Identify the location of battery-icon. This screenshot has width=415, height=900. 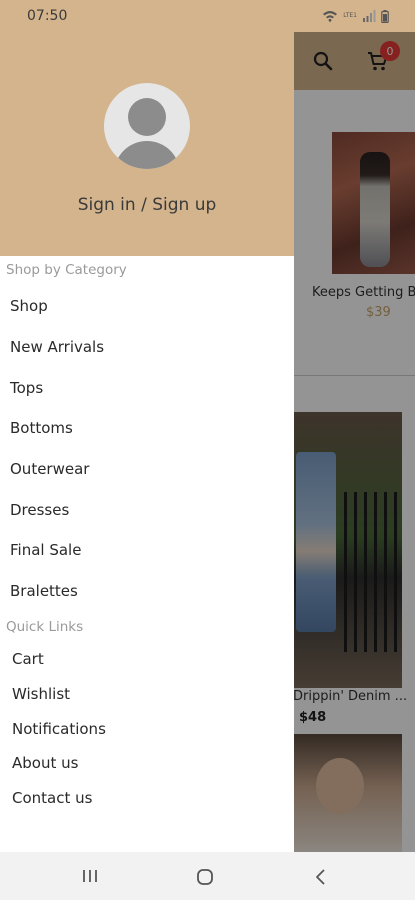
(385, 16).